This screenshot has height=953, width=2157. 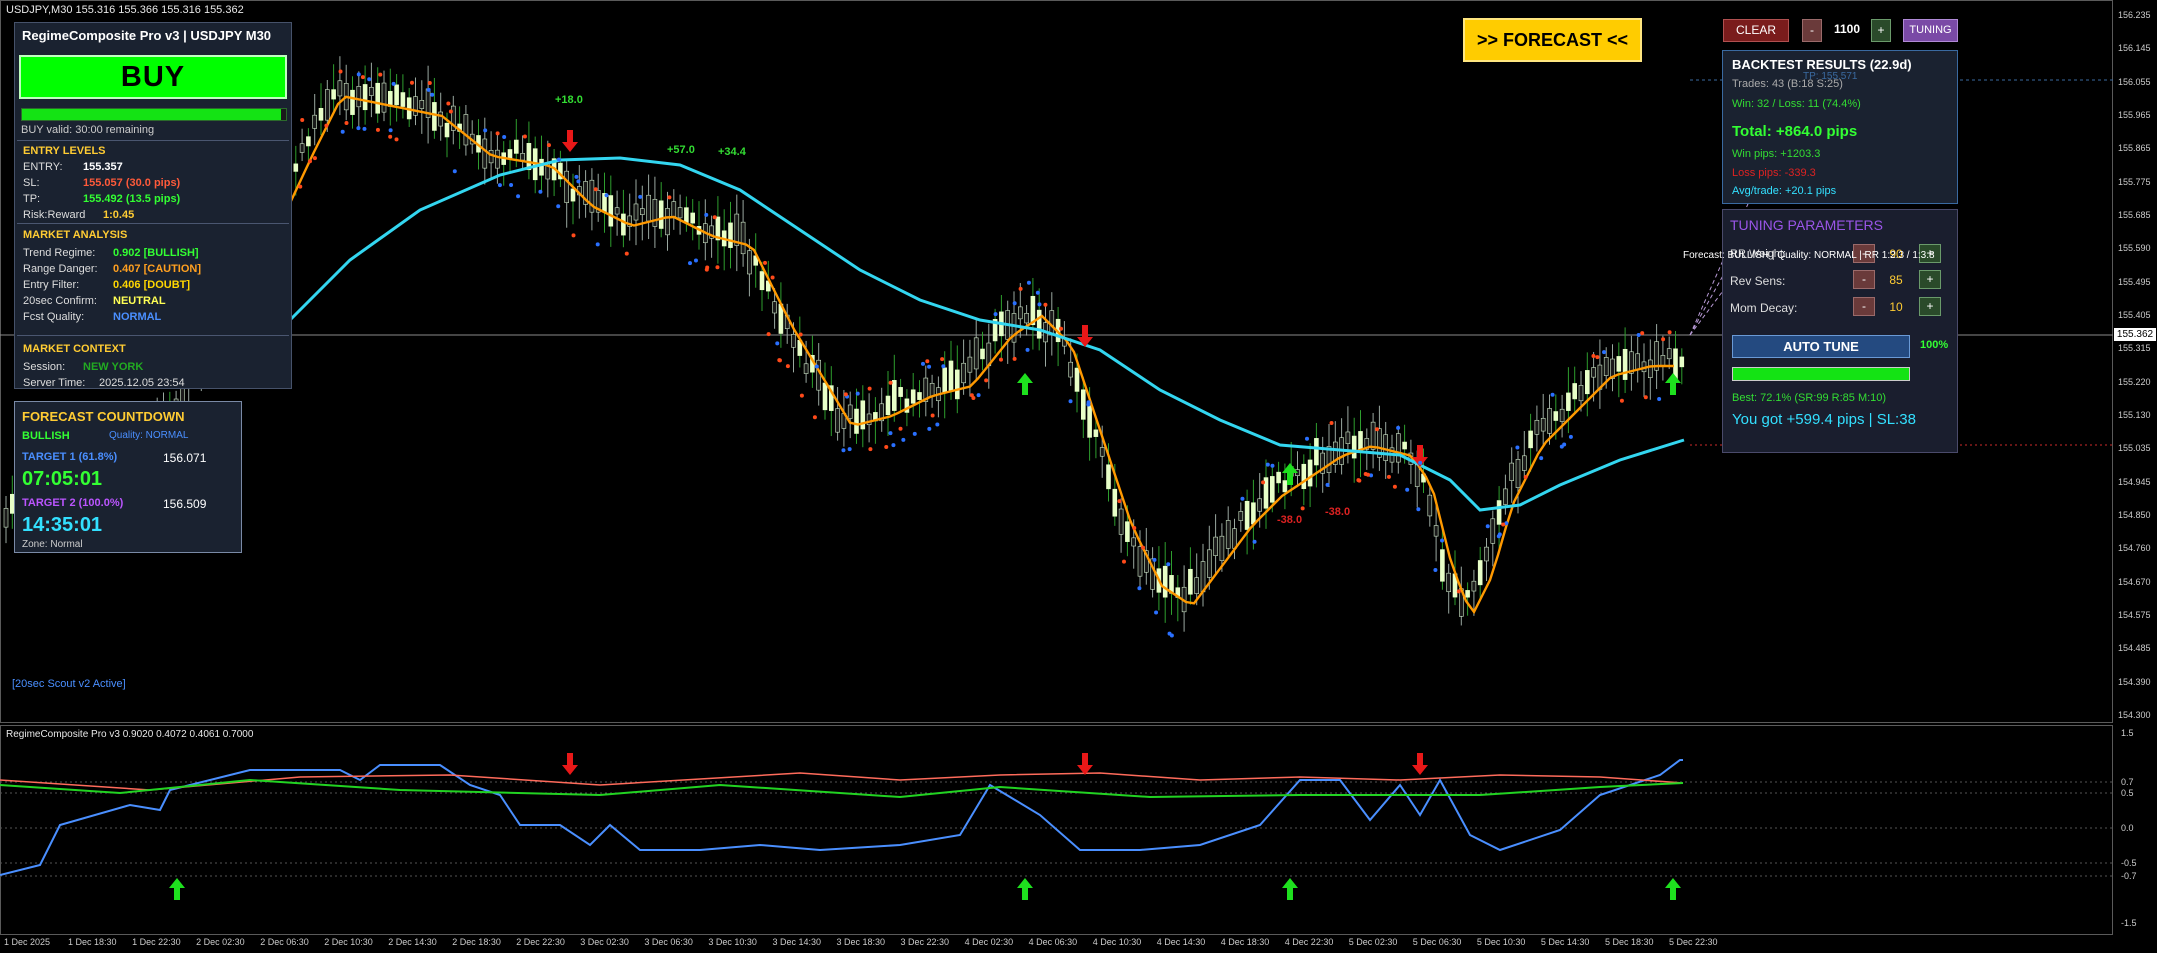 I want to click on decrease-button: -, so click(x=1812, y=30).